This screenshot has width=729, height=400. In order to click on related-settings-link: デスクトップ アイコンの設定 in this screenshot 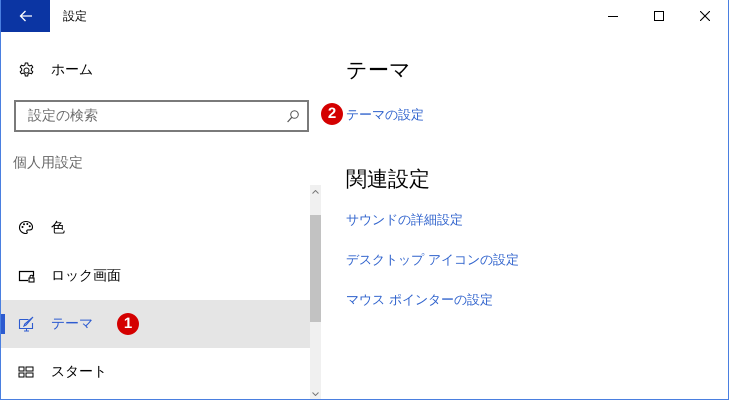, I will do `click(433, 261)`.